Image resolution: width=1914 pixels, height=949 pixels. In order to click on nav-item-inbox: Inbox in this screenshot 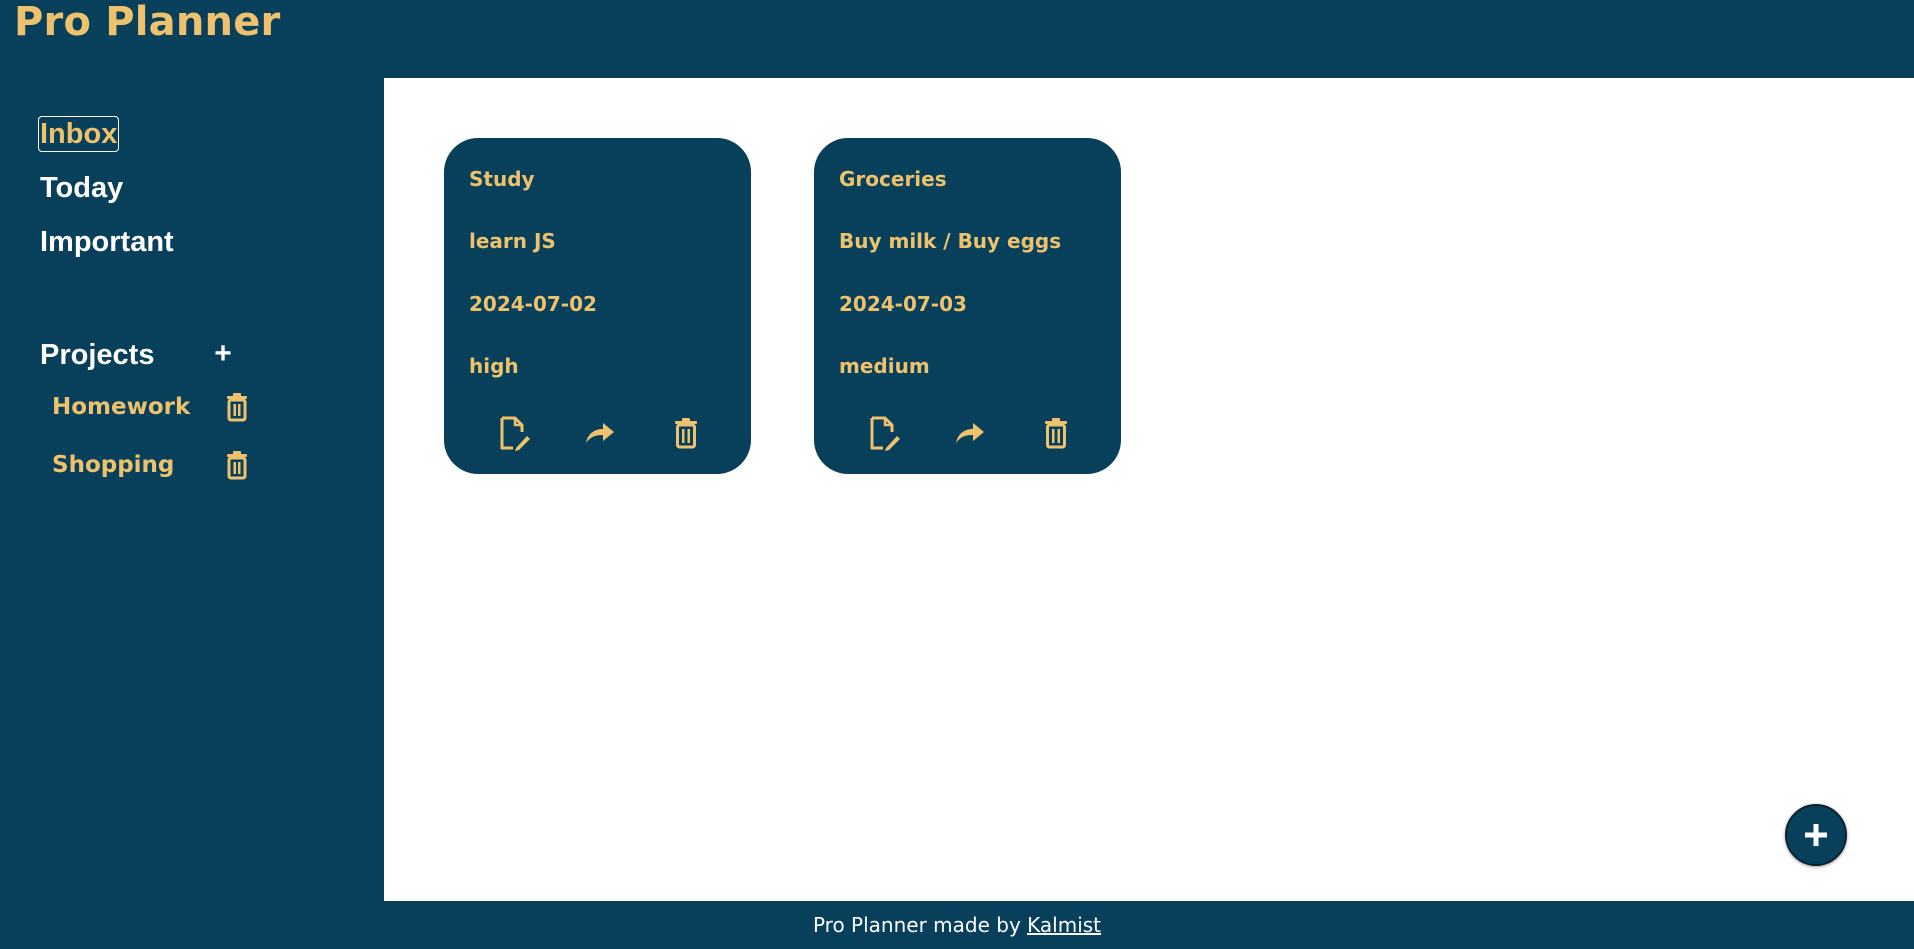, I will do `click(78, 134)`.